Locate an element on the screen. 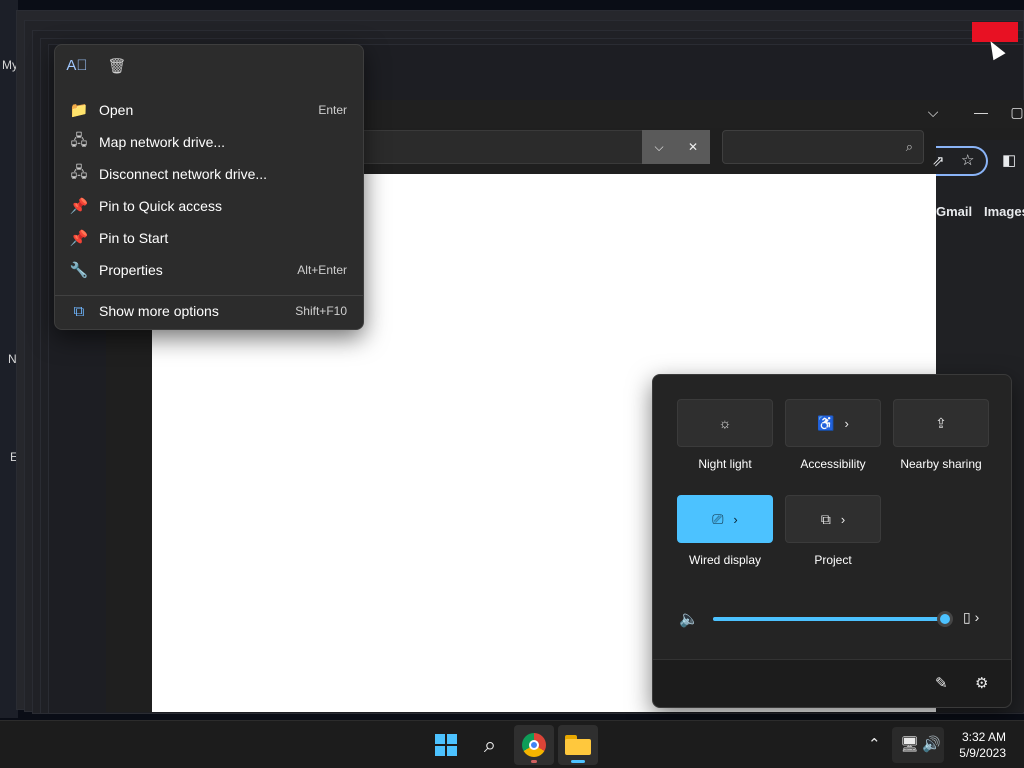 Image resolution: width=1024 pixels, height=768 pixels. address-bar-buttons: ⌵ ✕ is located at coordinates (676, 147).